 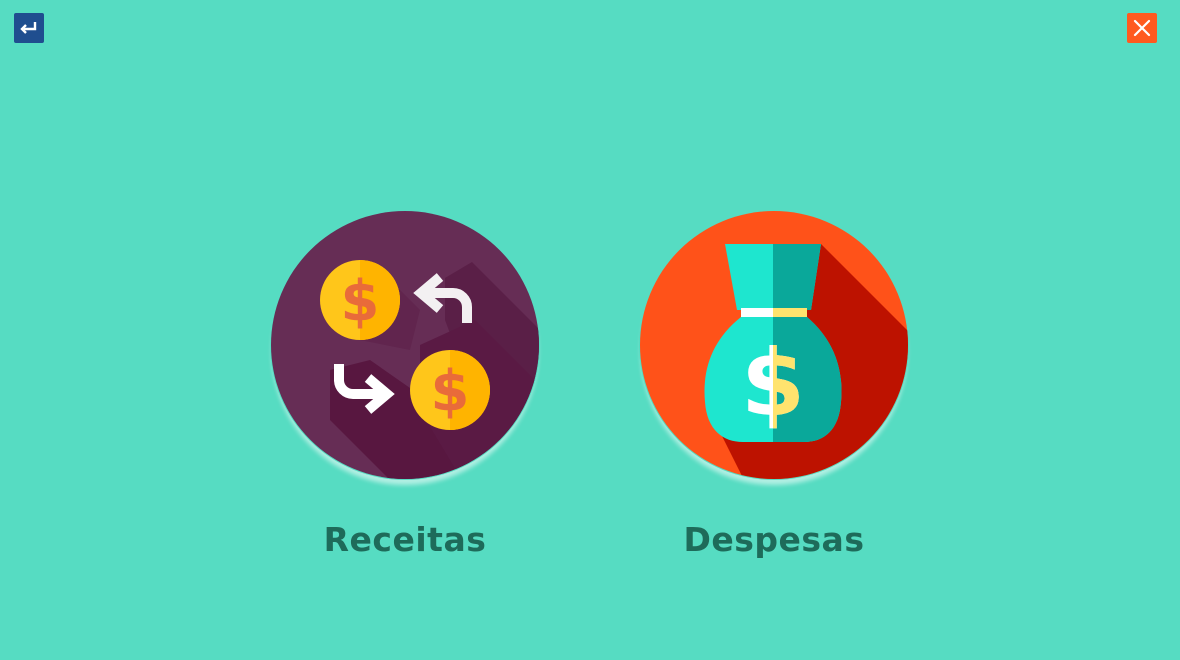 What do you see at coordinates (405, 539) in the screenshot?
I see `receitas-label: Receitas` at bounding box center [405, 539].